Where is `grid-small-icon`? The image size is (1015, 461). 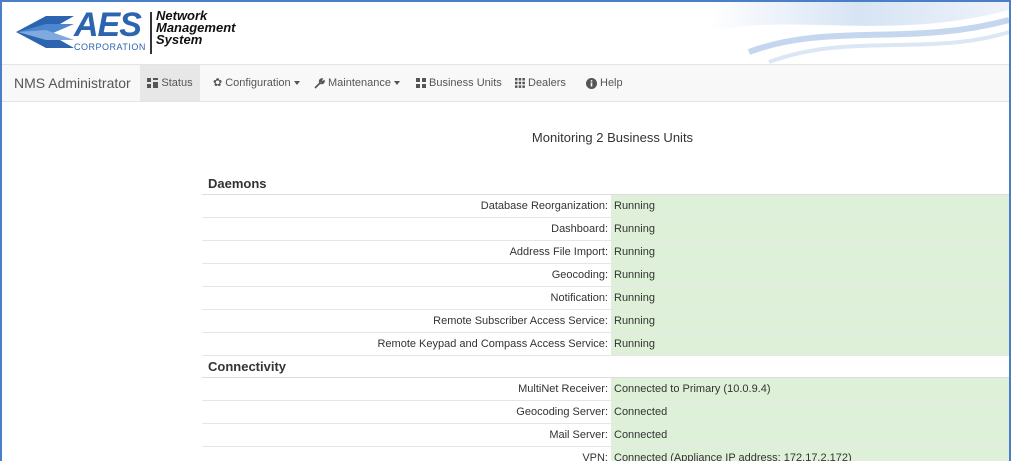 grid-small-icon is located at coordinates (520, 83).